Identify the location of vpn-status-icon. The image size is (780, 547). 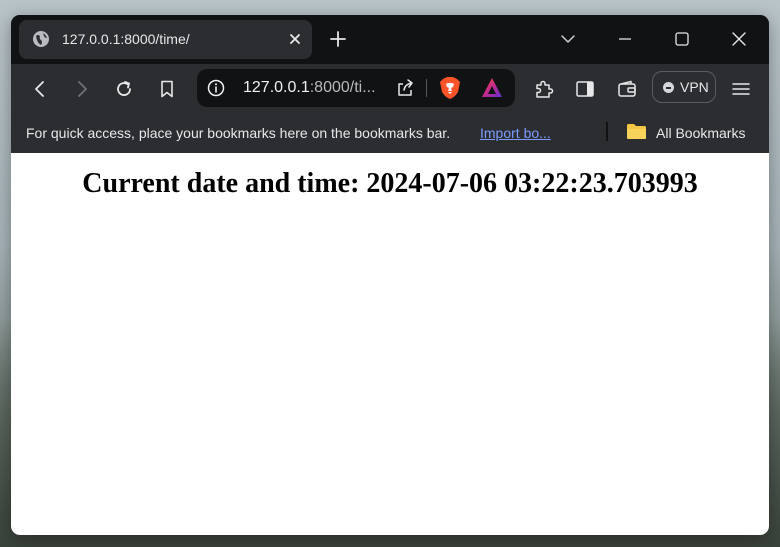
(668, 87).